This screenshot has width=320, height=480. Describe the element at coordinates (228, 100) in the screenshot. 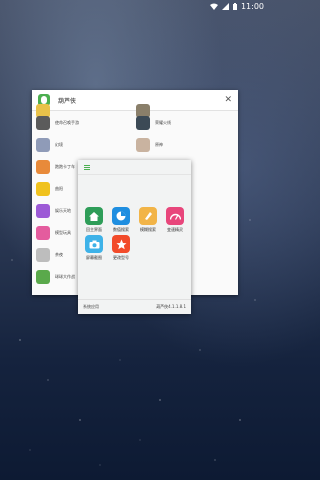

I see `close-icon: ✕` at that location.